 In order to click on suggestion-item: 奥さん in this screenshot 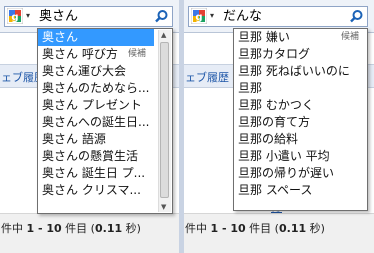, I will do `click(96, 37)`.